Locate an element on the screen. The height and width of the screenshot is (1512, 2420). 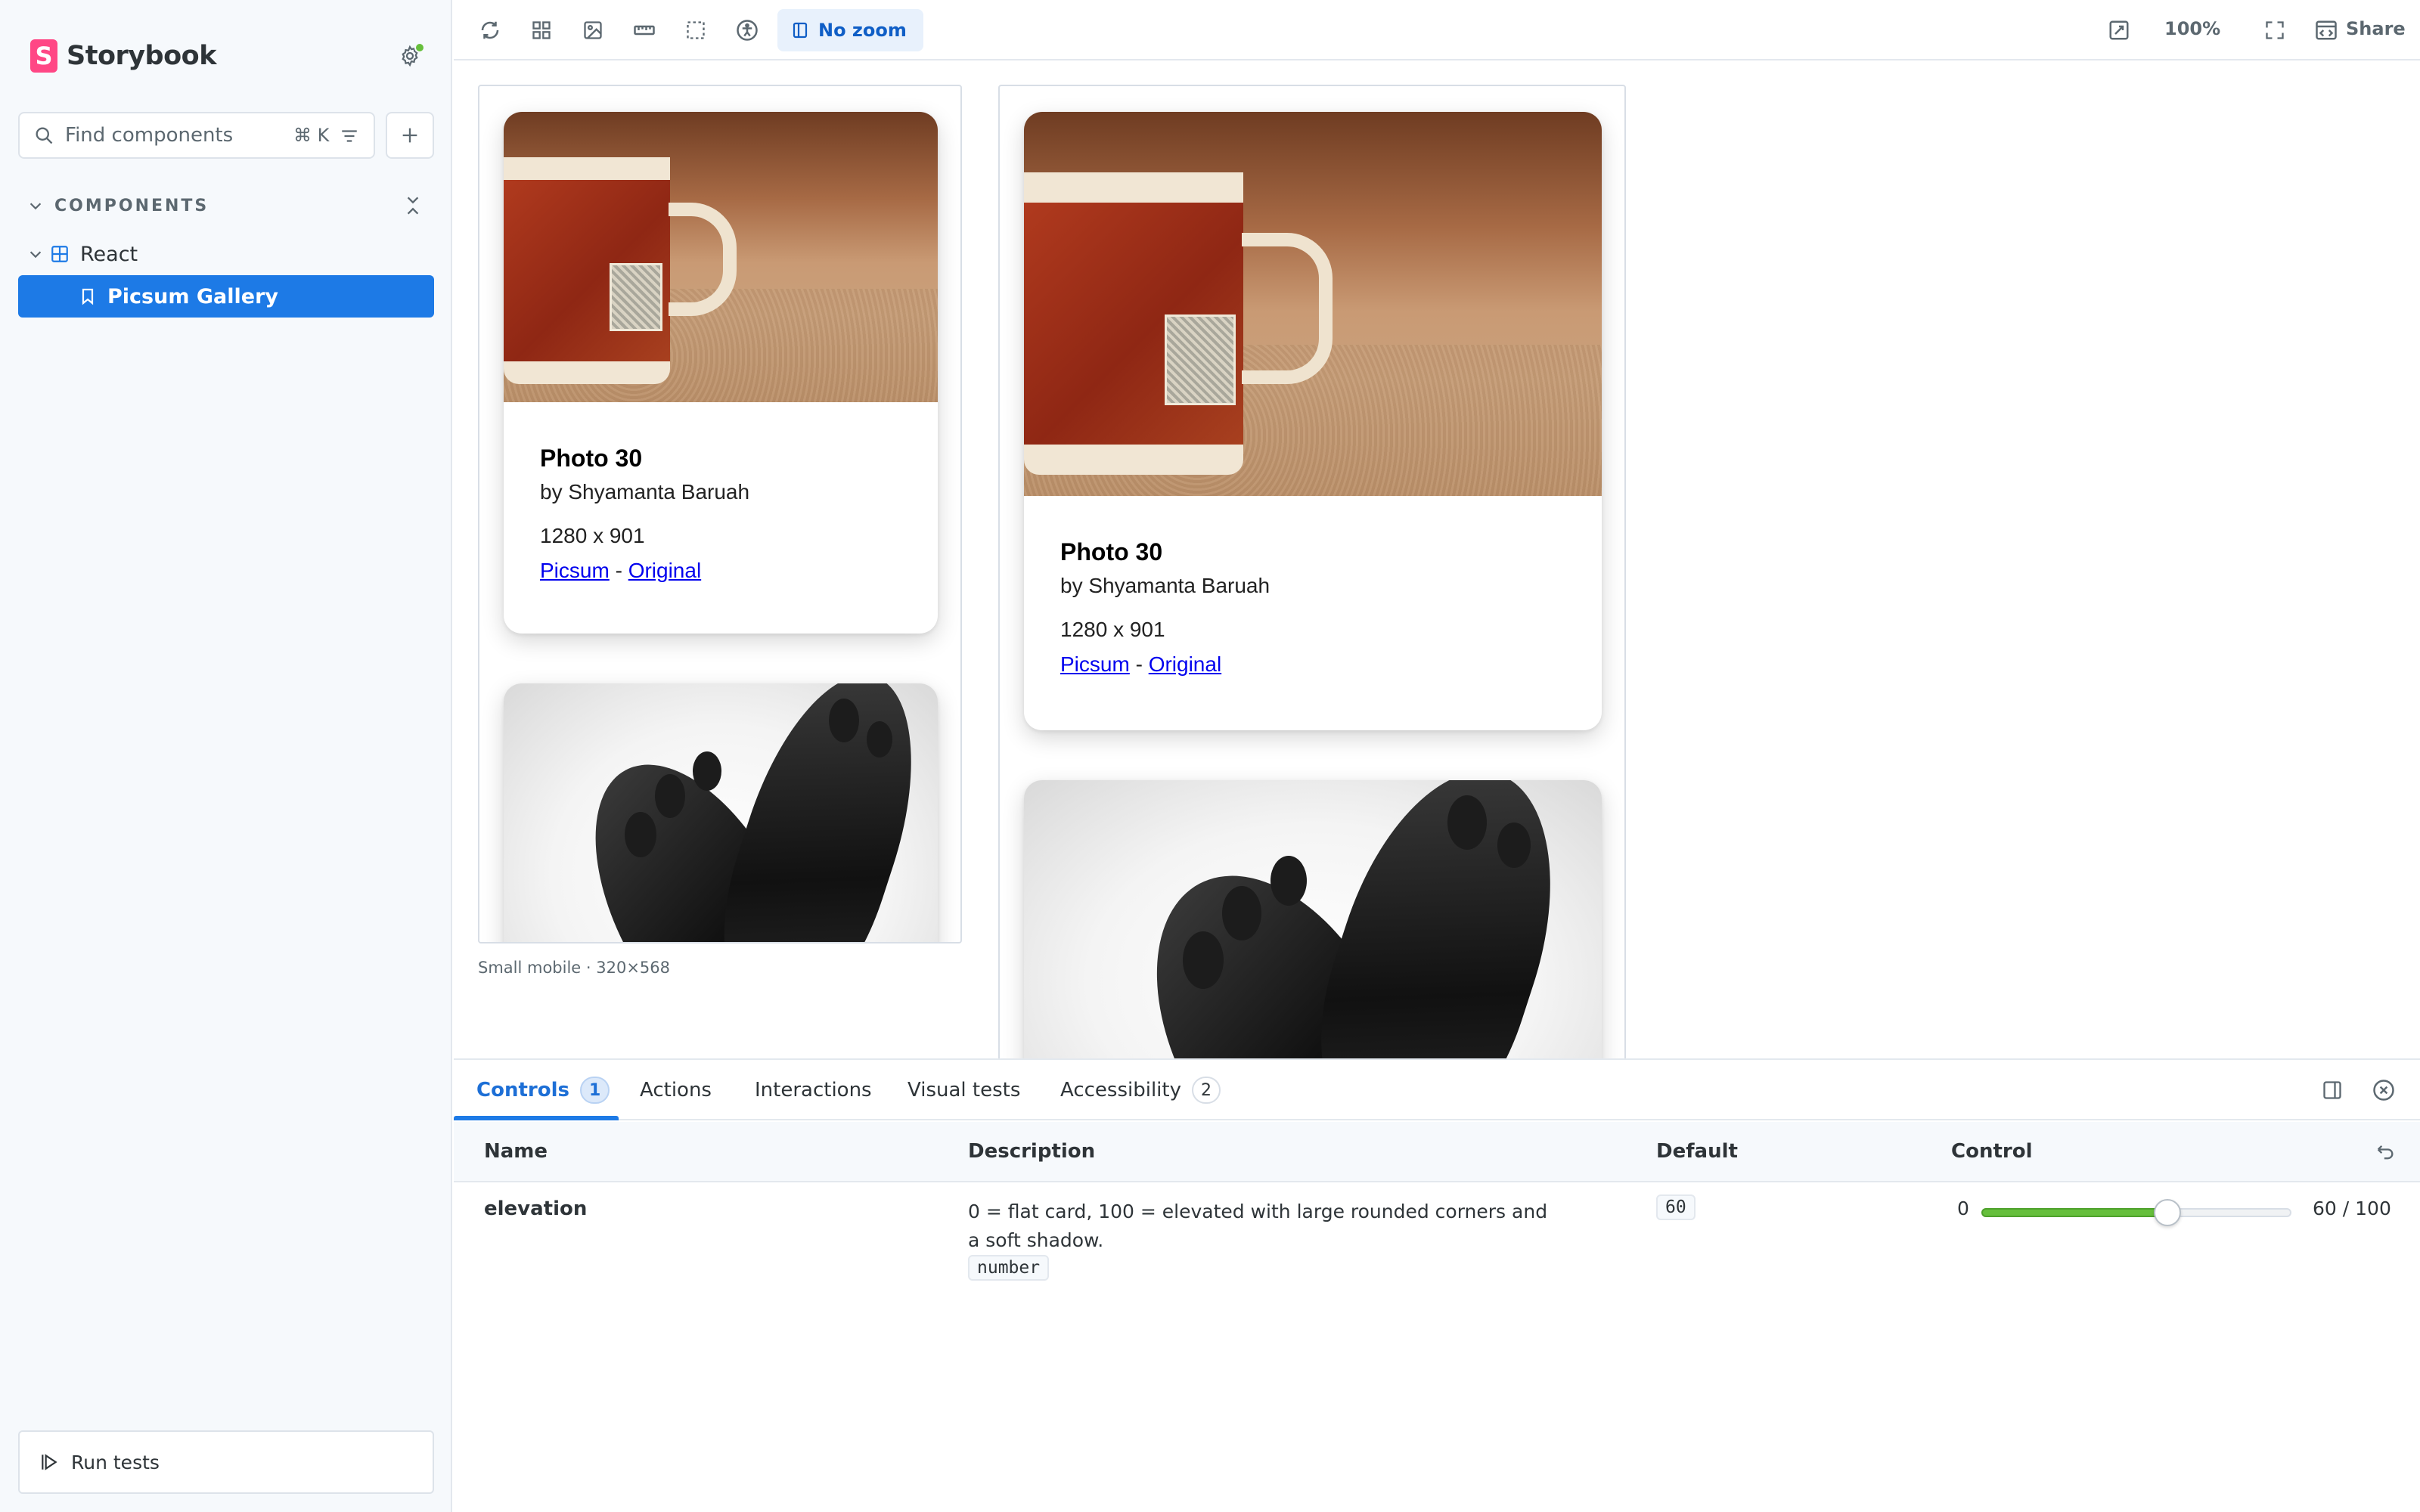
prop-name: elevation is located at coordinates (536, 1209).